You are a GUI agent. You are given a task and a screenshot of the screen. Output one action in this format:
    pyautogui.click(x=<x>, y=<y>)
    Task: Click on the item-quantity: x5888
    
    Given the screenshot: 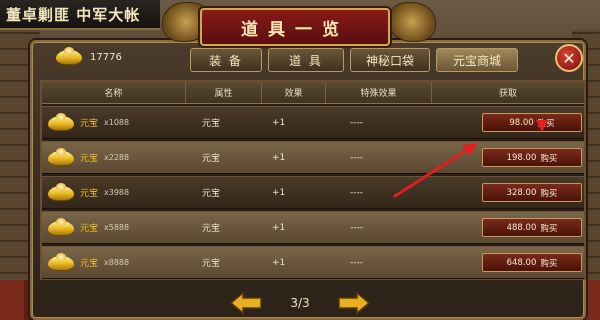 What is the action you would take?
    pyautogui.click(x=117, y=227)
    